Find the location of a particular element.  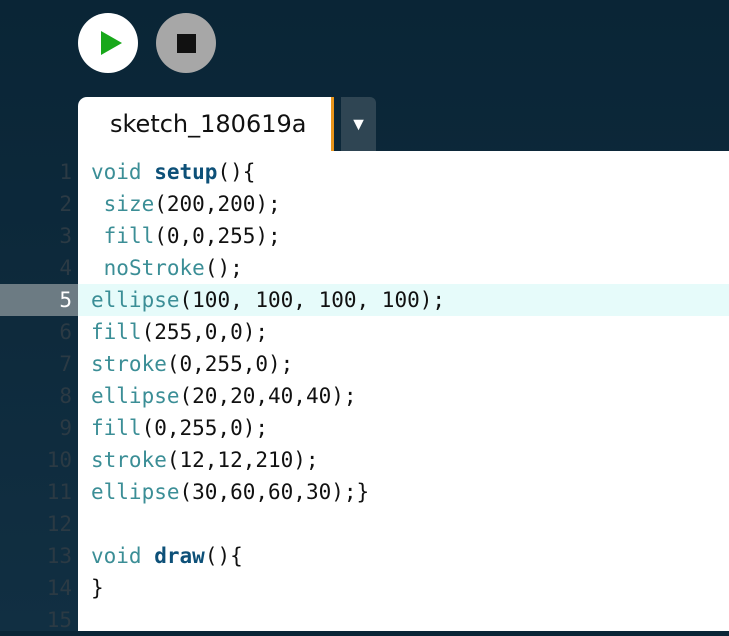

line-number: 11 is located at coordinates (59, 492).